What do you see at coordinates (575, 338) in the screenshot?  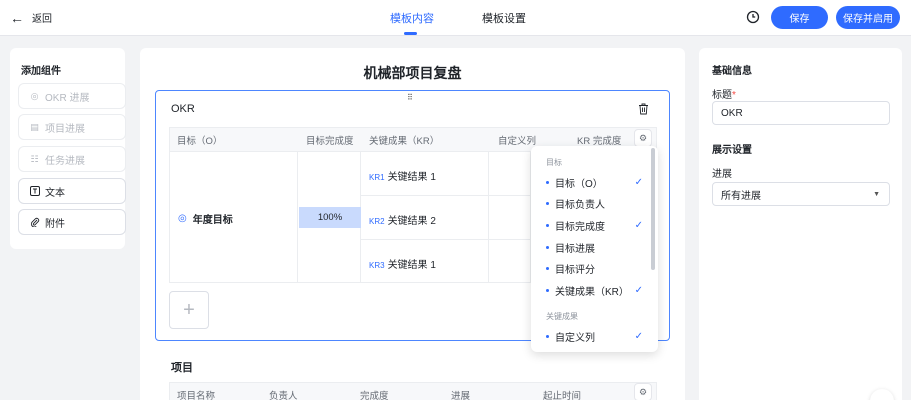 I see `menu-item-label: 自定义列` at bounding box center [575, 338].